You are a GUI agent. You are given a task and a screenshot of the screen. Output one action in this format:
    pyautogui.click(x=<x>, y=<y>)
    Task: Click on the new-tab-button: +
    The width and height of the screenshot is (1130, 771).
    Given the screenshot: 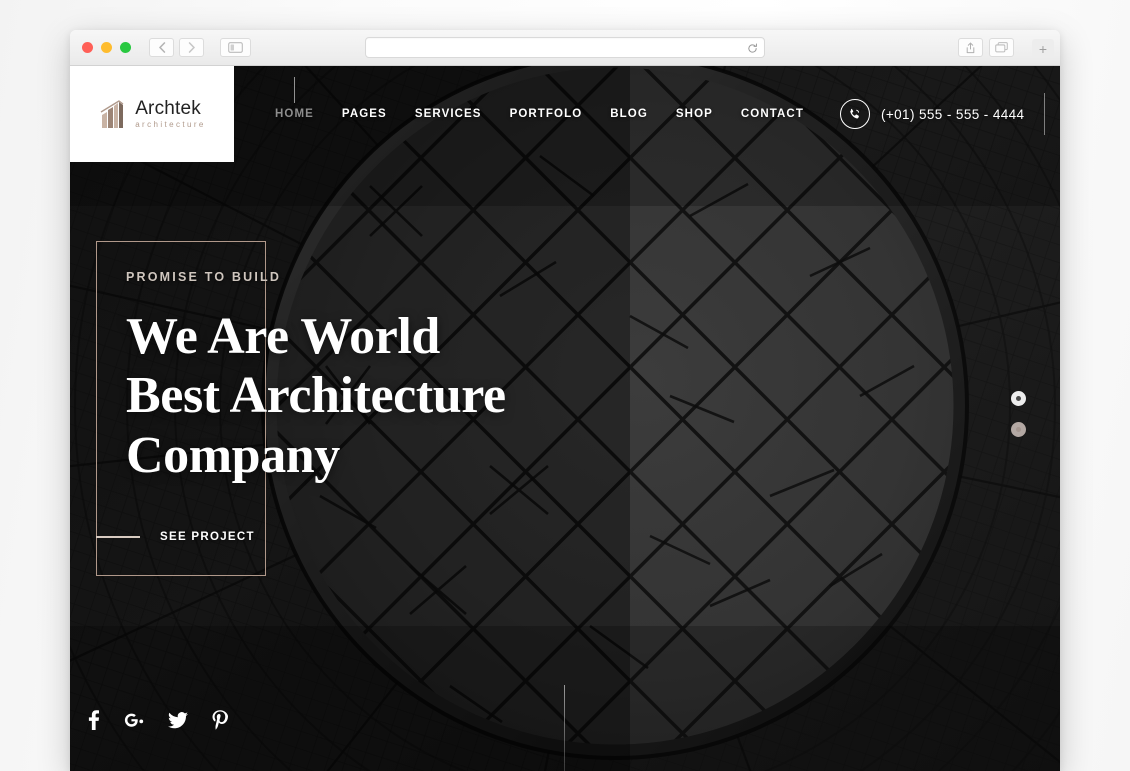 What is the action you would take?
    pyautogui.click(x=1043, y=48)
    